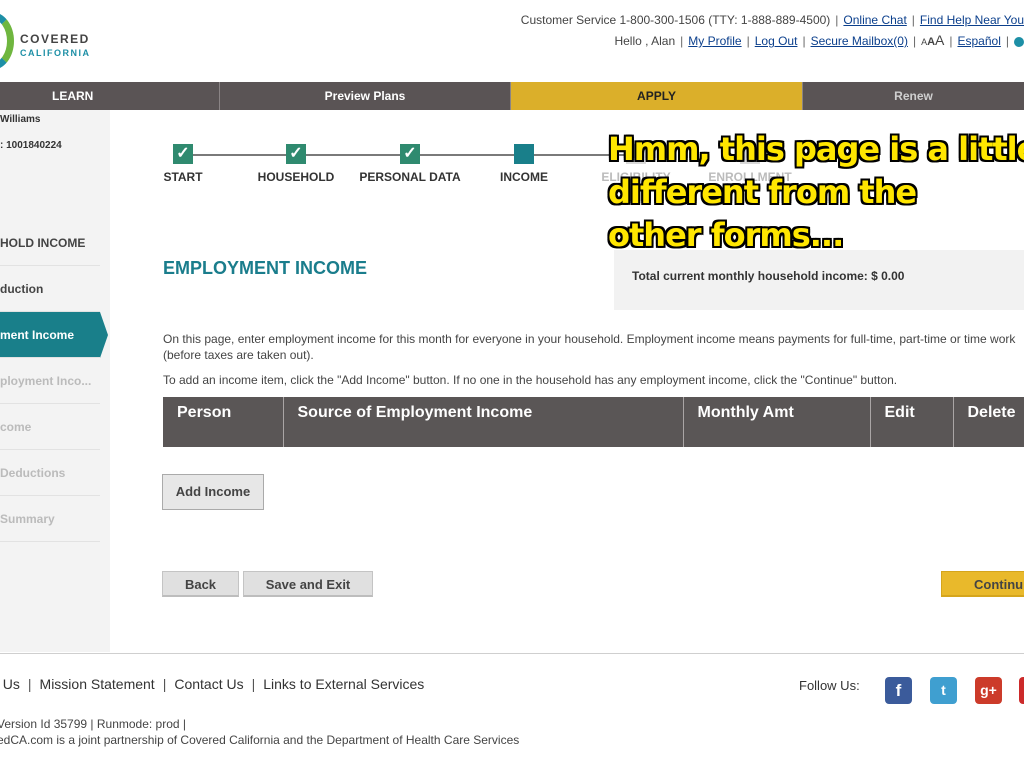  Describe the element at coordinates (20, 119) in the screenshot. I see `applicant-name: Williams` at that location.